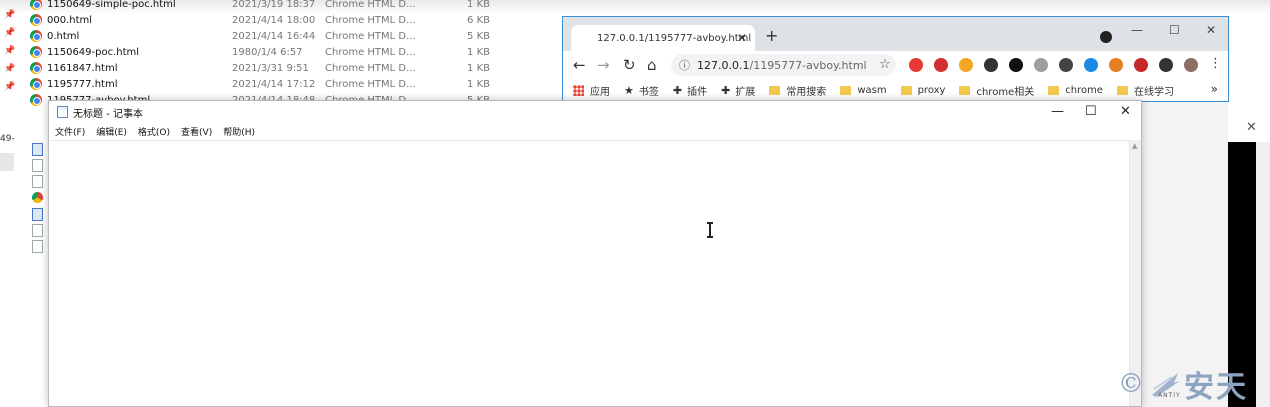 Image resolution: width=1270 pixels, height=407 pixels. Describe the element at coordinates (154, 131) in the screenshot. I see `menu-format: 格式(O)` at that location.